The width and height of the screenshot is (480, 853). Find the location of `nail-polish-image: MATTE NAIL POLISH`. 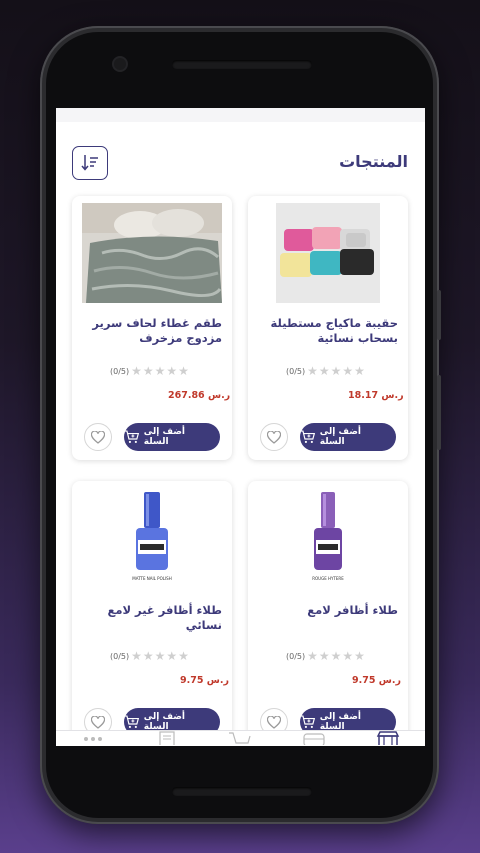

nail-polish-image: MATTE NAIL POLISH is located at coordinates (152, 536).